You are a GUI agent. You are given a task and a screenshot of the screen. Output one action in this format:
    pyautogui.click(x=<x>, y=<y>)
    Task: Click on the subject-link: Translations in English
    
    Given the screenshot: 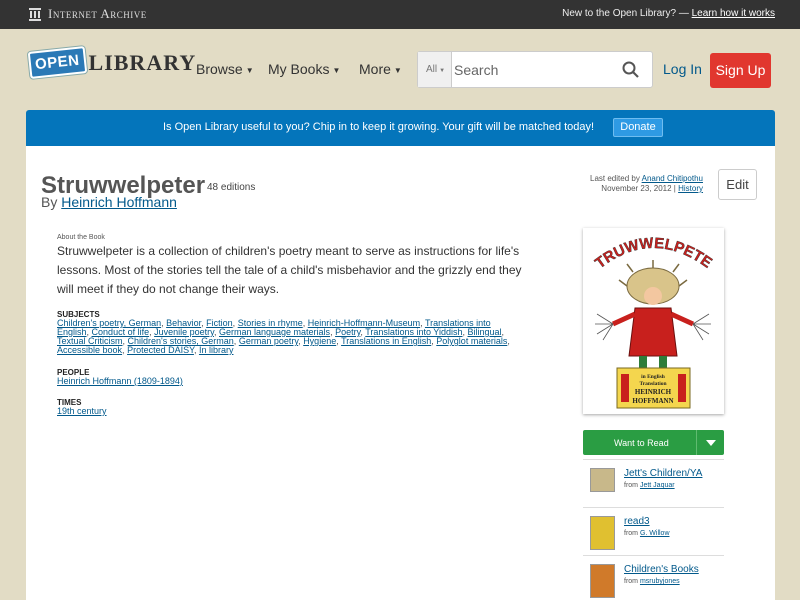 What is the action you would take?
    pyautogui.click(x=386, y=341)
    